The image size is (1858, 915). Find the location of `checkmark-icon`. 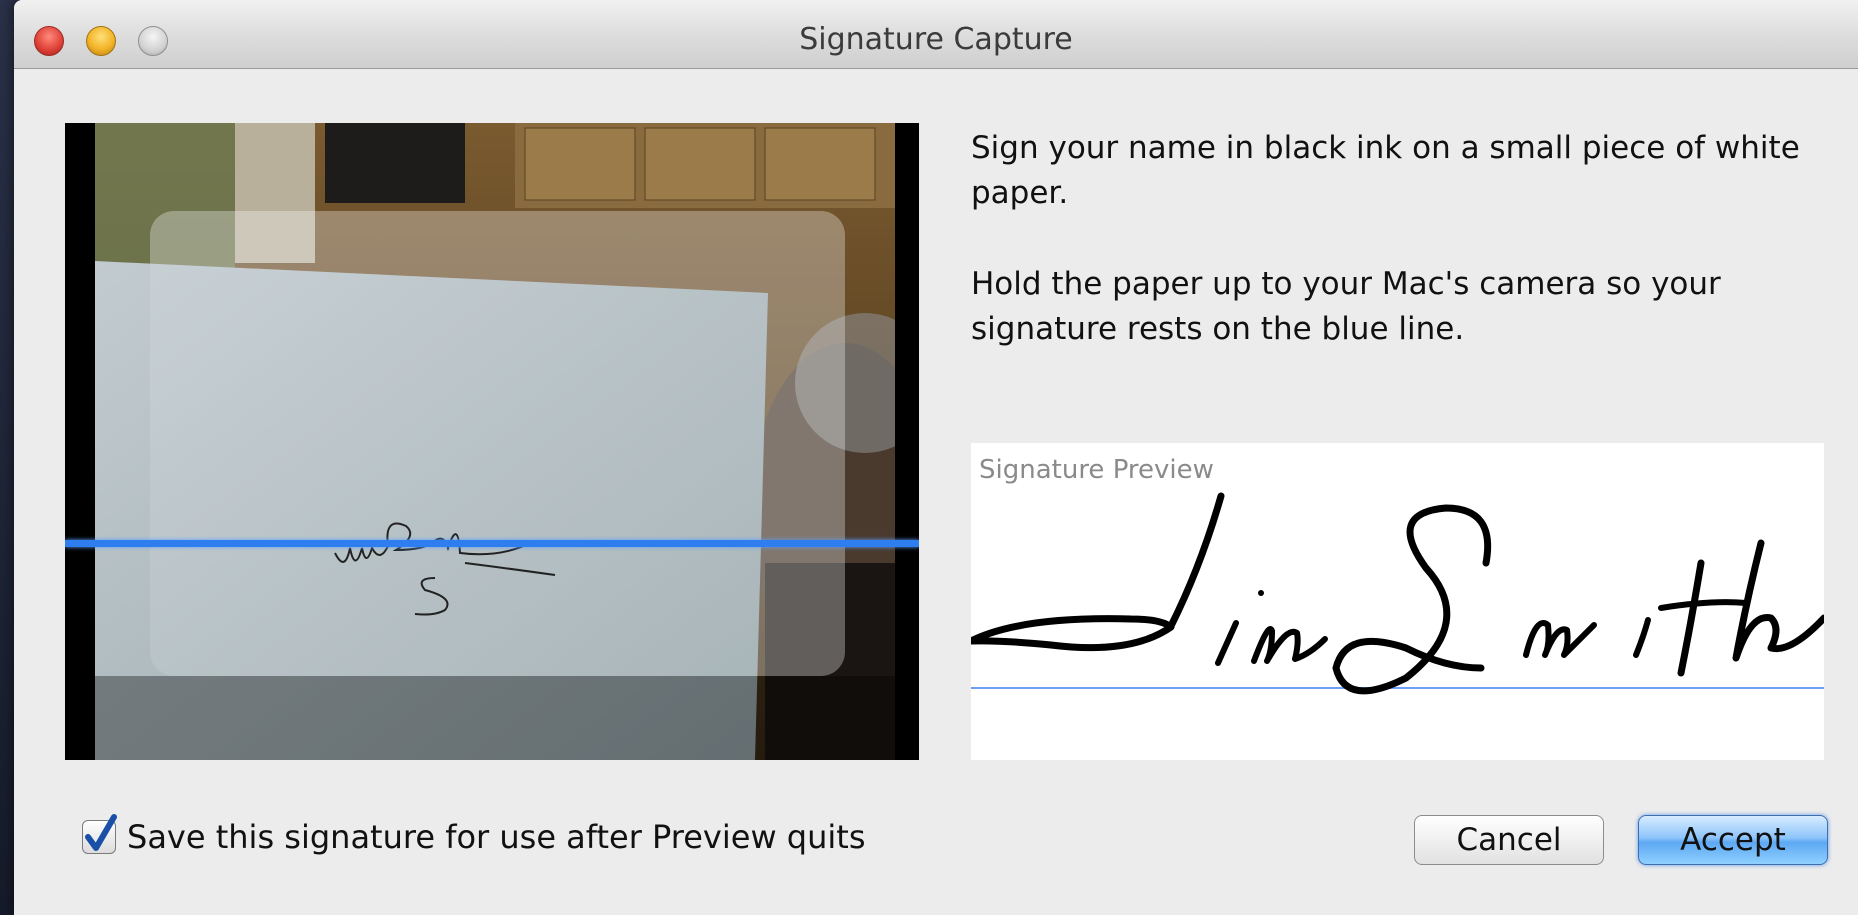

checkmark-icon is located at coordinates (101, 832).